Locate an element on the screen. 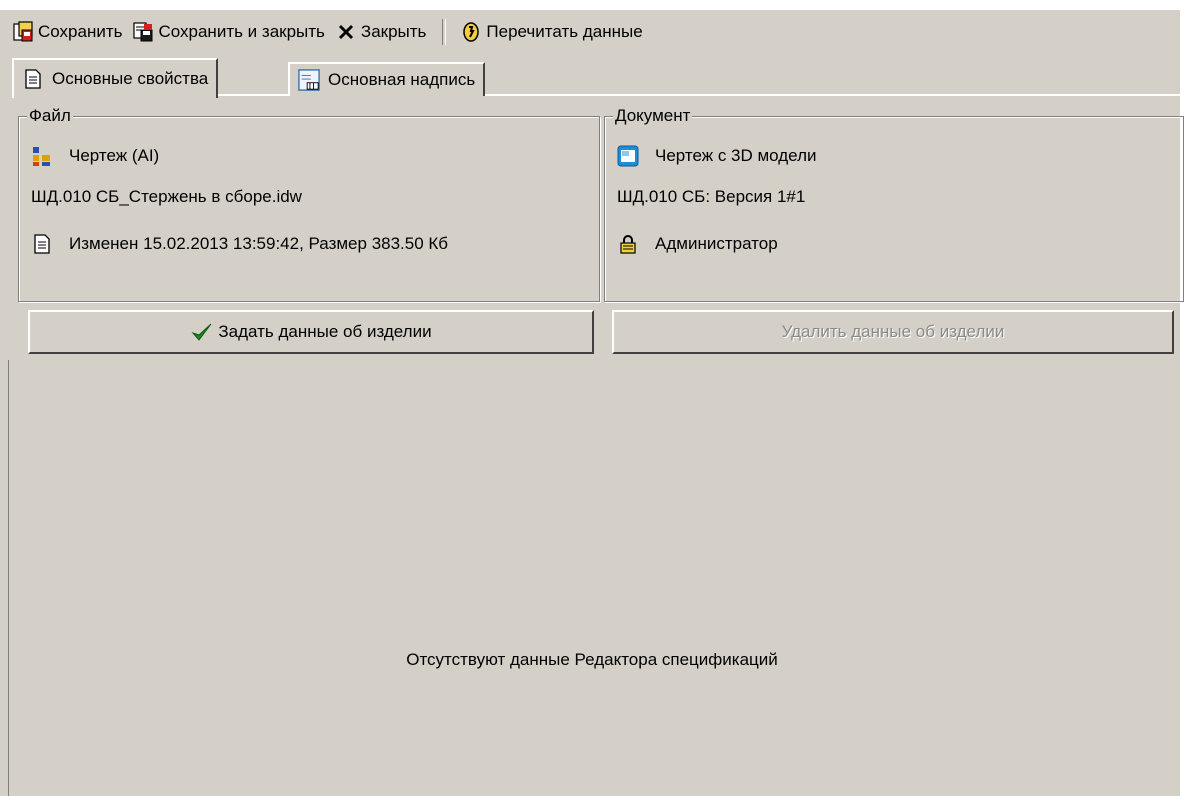 The height and width of the screenshot is (796, 1184). file-type-row: Чертеж (AI) is located at coordinates (95, 156).